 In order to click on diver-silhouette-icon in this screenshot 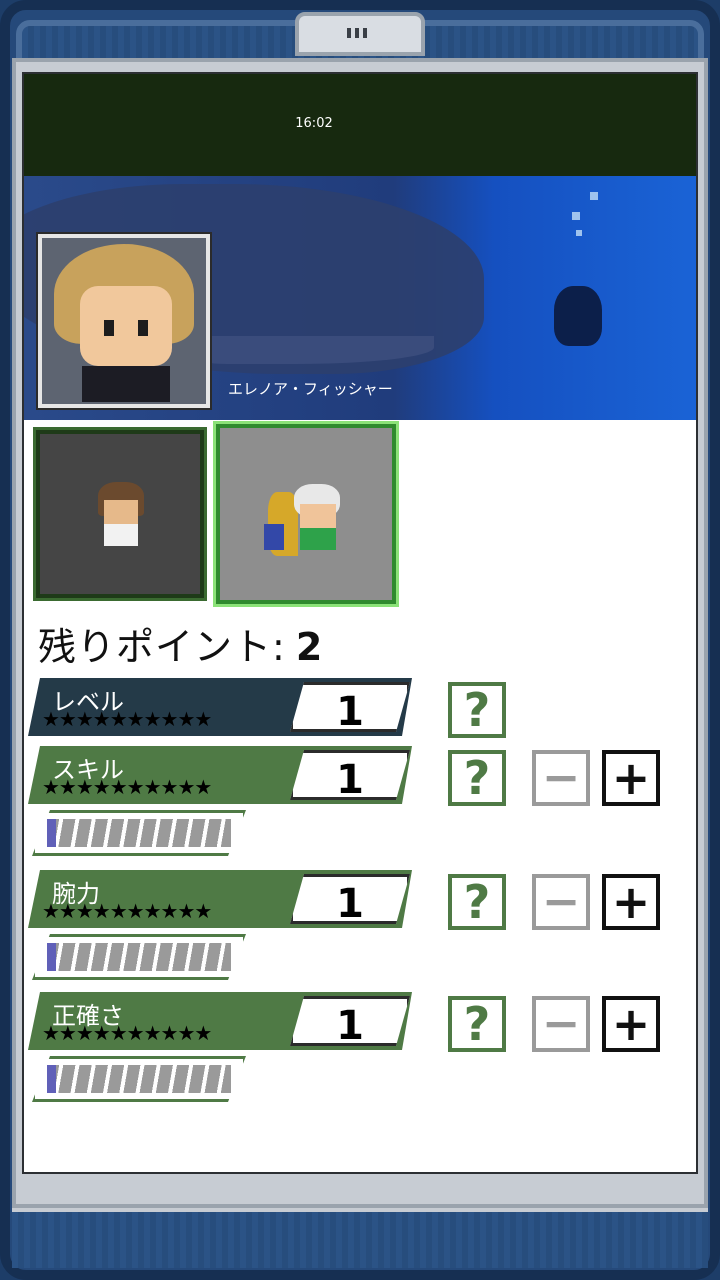, I will do `click(578, 316)`.